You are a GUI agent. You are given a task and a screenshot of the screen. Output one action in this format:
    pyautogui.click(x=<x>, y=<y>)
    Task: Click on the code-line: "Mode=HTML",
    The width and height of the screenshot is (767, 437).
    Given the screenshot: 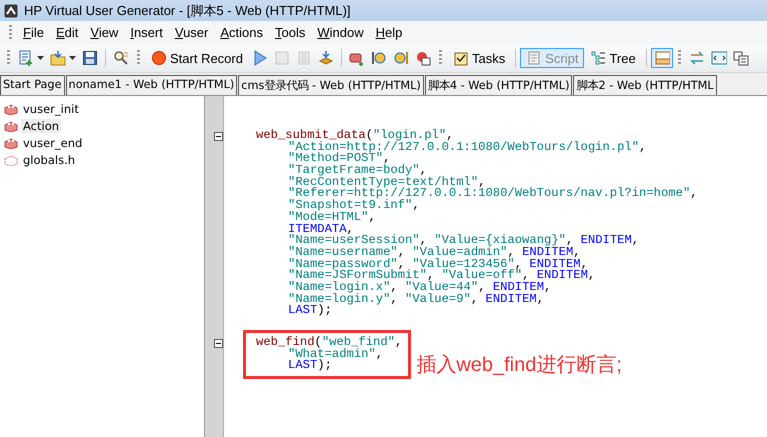 What is the action you would take?
    pyautogui.click(x=331, y=218)
    